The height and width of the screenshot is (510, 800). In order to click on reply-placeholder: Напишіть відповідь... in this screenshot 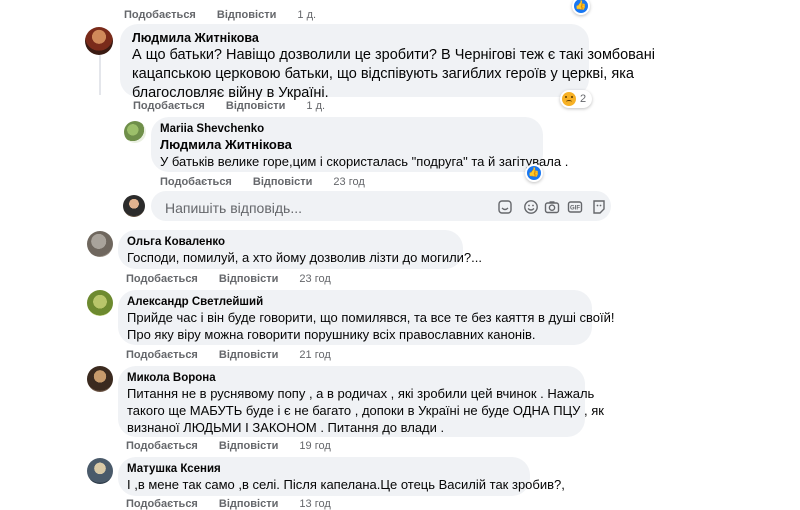, I will do `click(233, 208)`.